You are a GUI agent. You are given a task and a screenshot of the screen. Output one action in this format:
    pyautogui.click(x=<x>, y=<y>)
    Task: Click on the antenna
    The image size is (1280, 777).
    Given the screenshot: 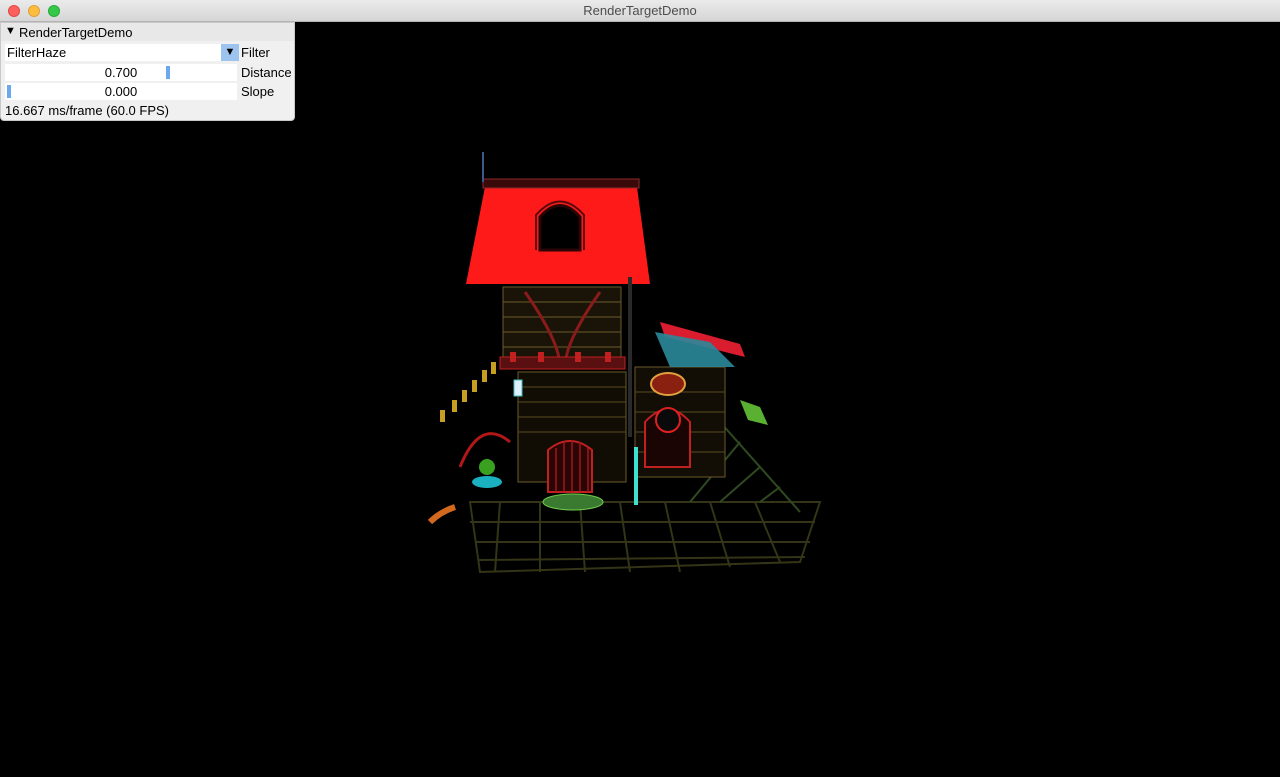 What is the action you would take?
    pyautogui.click(x=483, y=167)
    